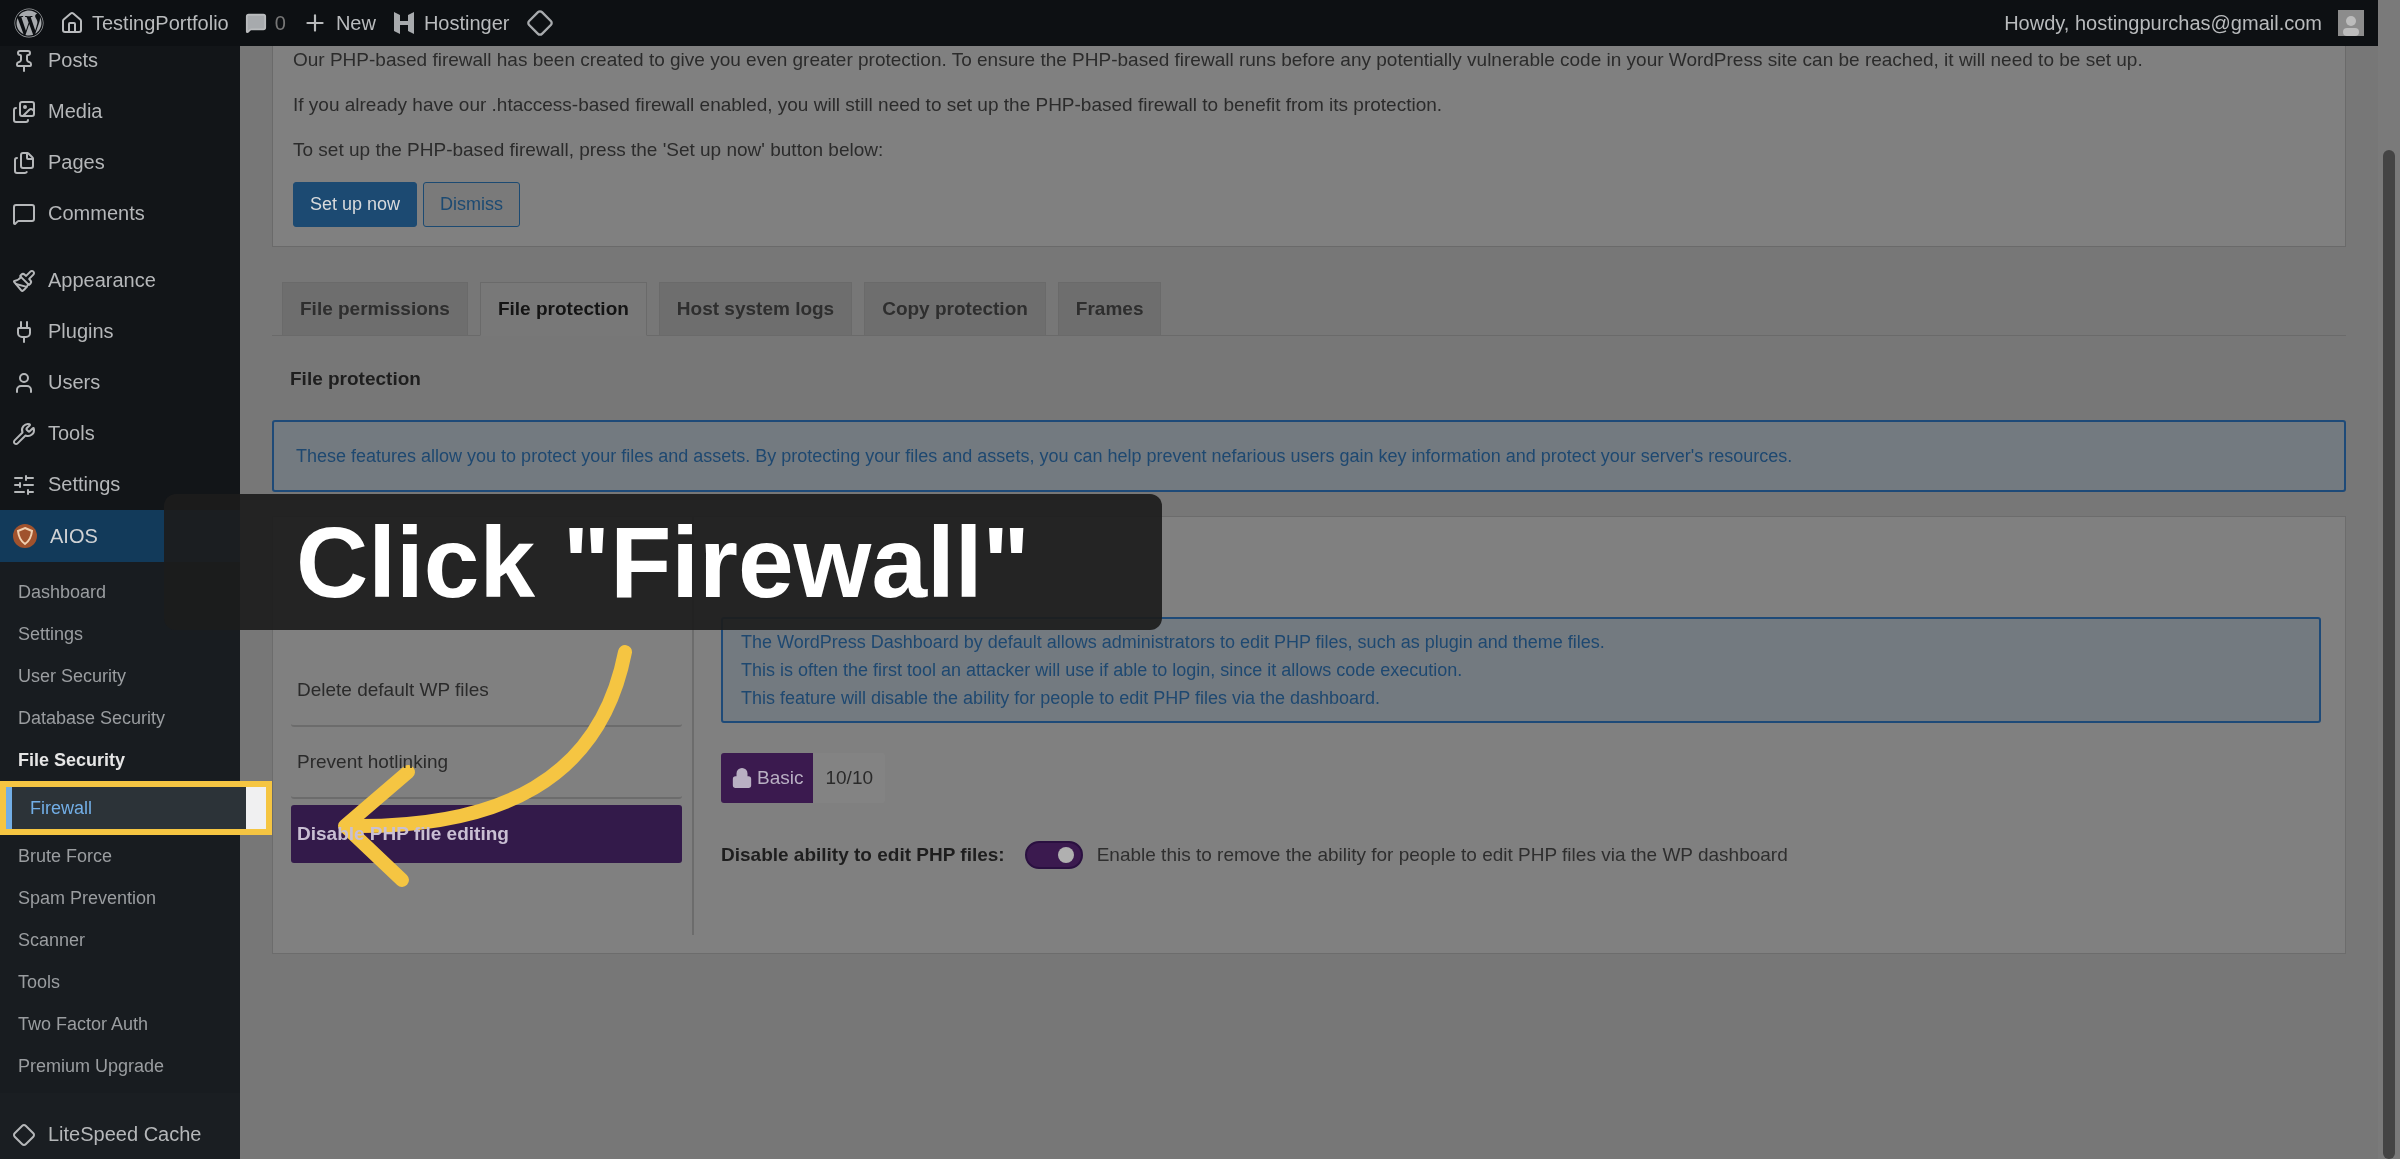 Image resolution: width=2400 pixels, height=1159 pixels. What do you see at coordinates (868, 105) in the screenshot?
I see `notice-text: If you already have our .htaccess-based firewall enabled, you will still need to set up the PHP-based firewall to benefit from its protection.` at bounding box center [868, 105].